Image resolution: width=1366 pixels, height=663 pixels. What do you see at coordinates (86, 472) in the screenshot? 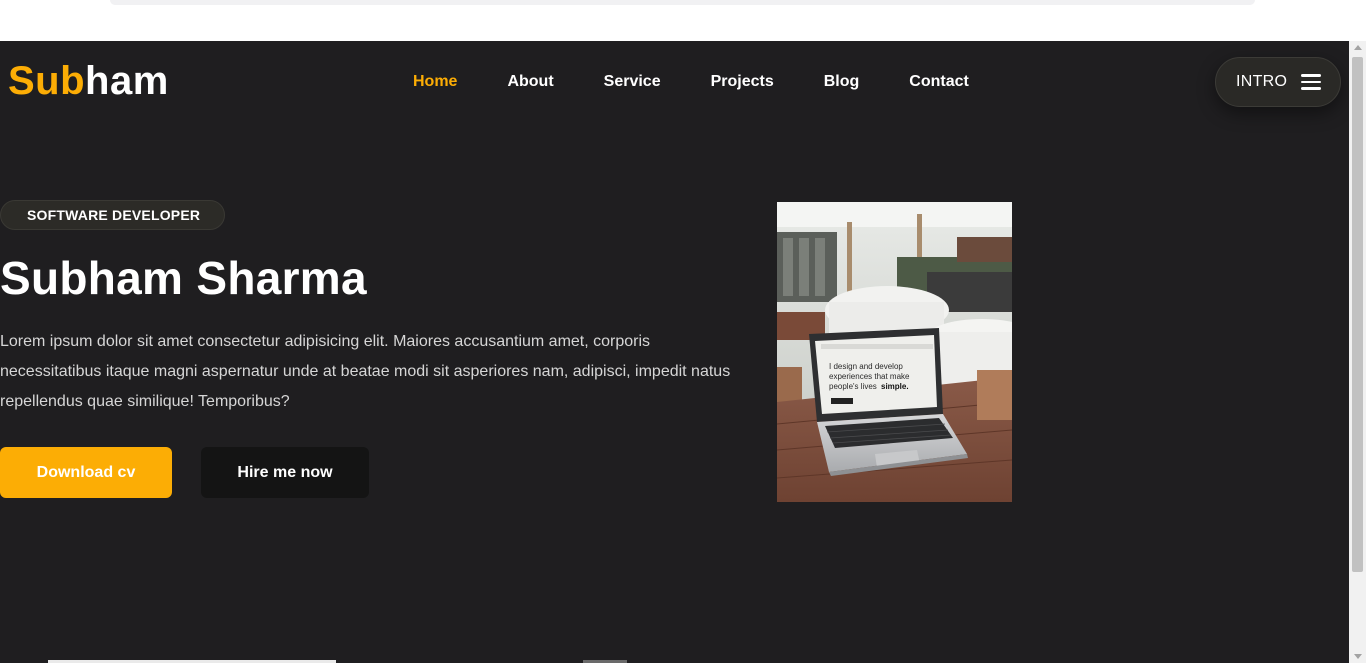
I see `download-cv-button: Download cv` at bounding box center [86, 472].